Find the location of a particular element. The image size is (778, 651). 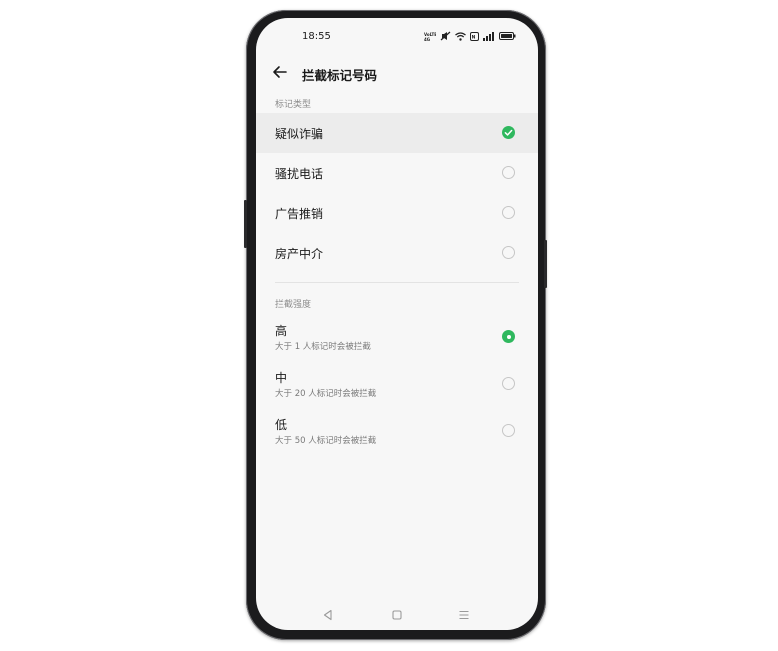

option-description: 大于 1 人标记时会被拦截 is located at coordinates (323, 347).